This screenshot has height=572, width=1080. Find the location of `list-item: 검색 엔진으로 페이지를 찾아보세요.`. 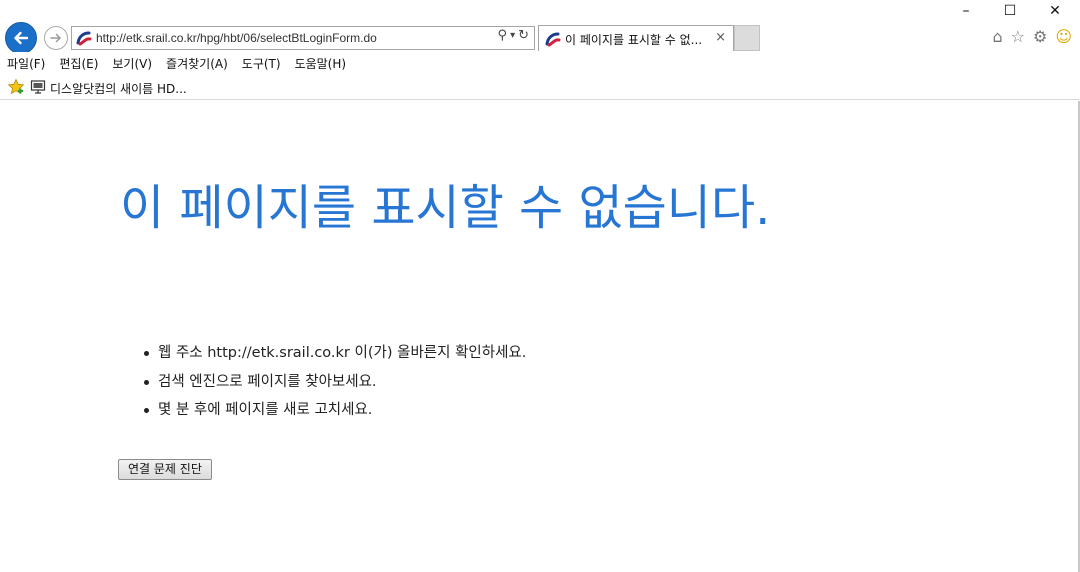

list-item: 검색 엔진으로 페이지를 찾아보세요. is located at coordinates (334, 382).